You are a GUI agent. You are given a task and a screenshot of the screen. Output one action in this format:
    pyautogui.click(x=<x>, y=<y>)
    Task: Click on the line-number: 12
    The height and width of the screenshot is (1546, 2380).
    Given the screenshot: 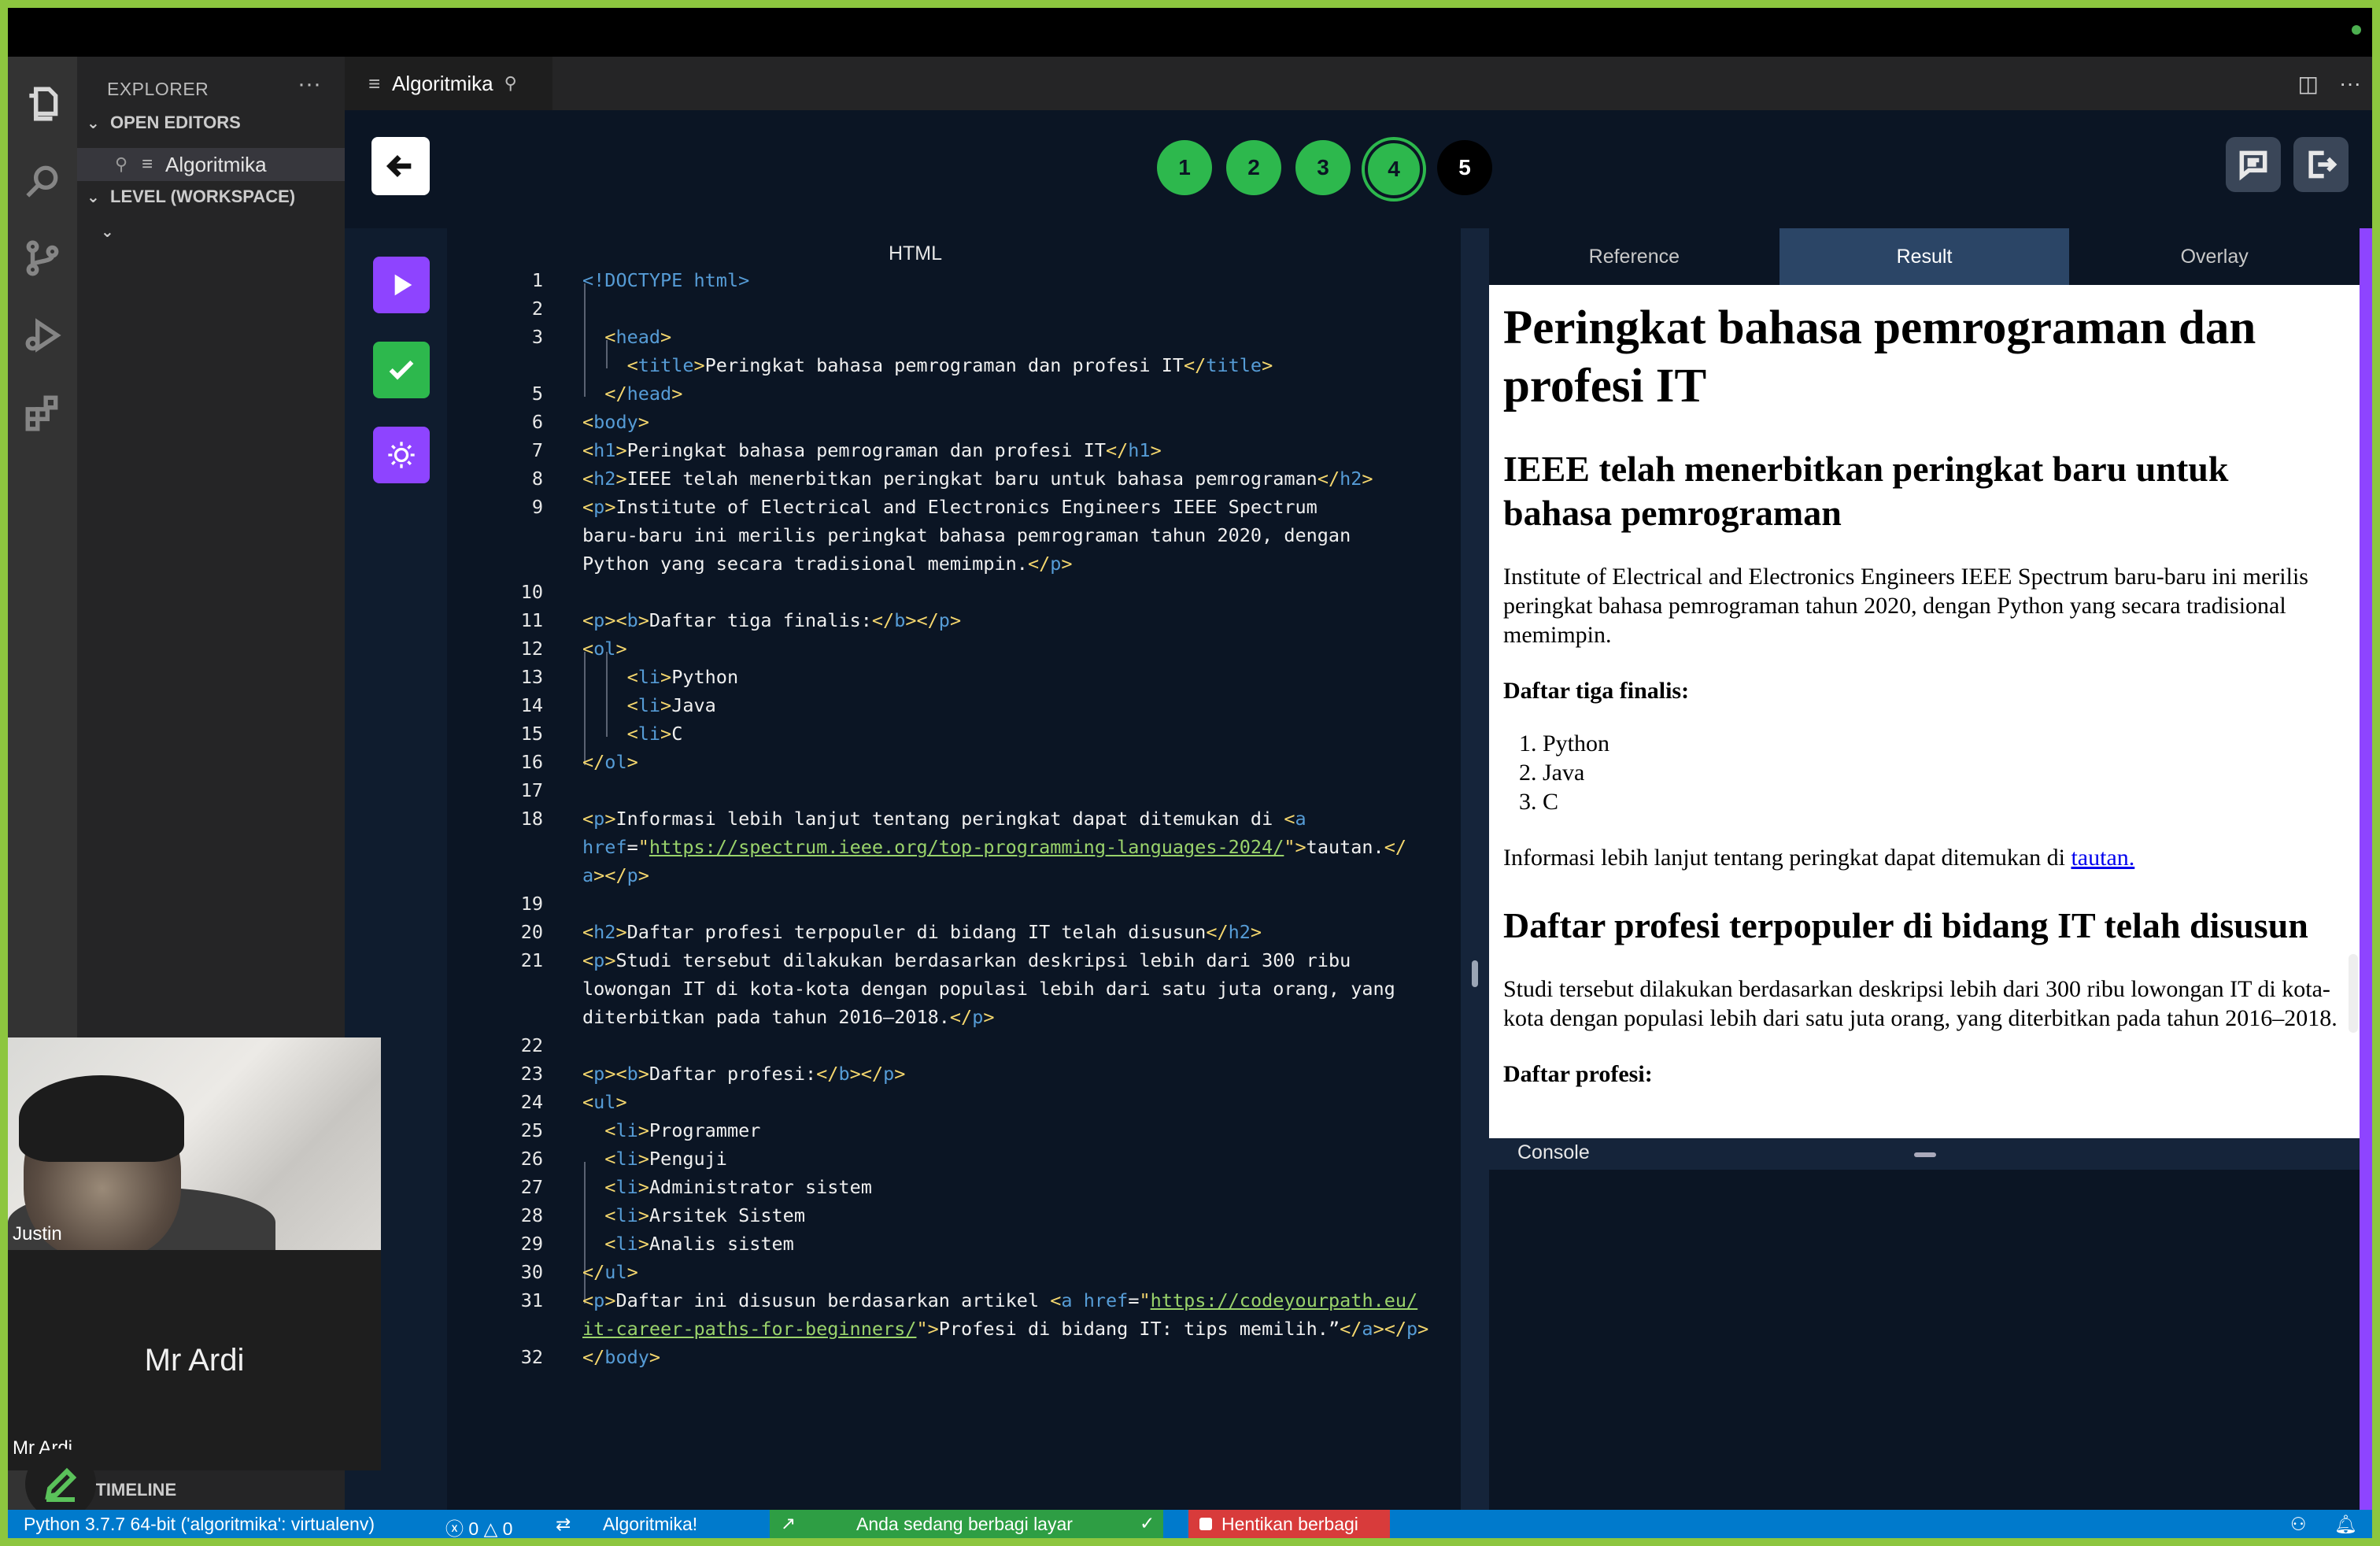 What is the action you would take?
    pyautogui.click(x=531, y=649)
    